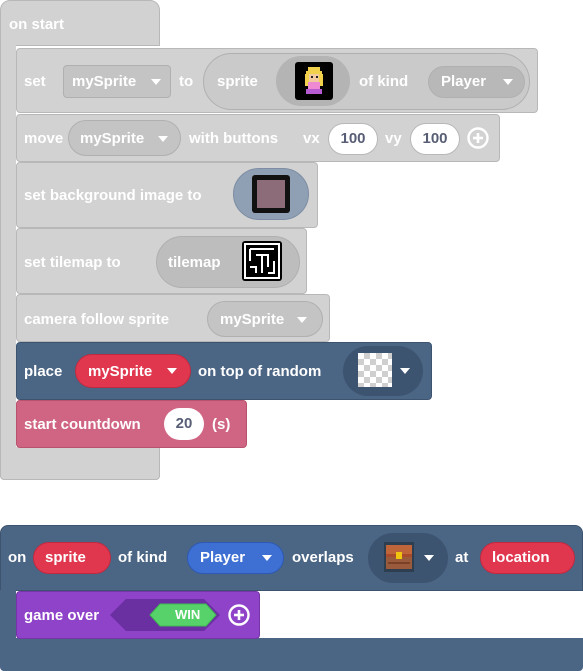  I want to click on on-label: on, so click(17, 557).